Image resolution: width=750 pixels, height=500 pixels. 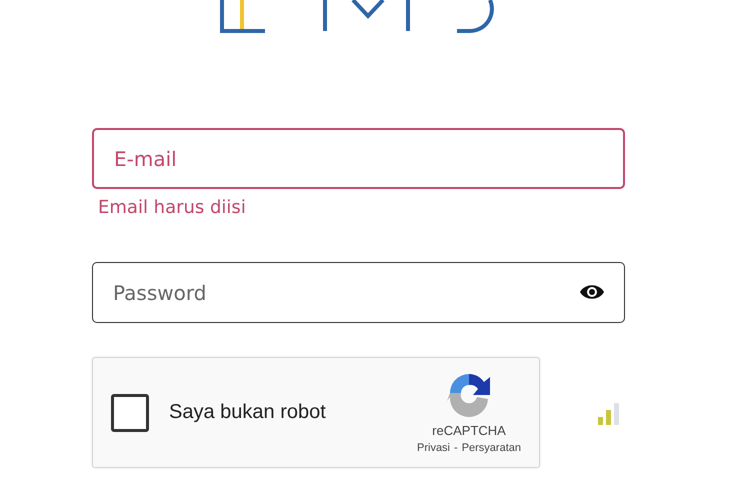 I want to click on logo-icon, so click(x=358, y=16).